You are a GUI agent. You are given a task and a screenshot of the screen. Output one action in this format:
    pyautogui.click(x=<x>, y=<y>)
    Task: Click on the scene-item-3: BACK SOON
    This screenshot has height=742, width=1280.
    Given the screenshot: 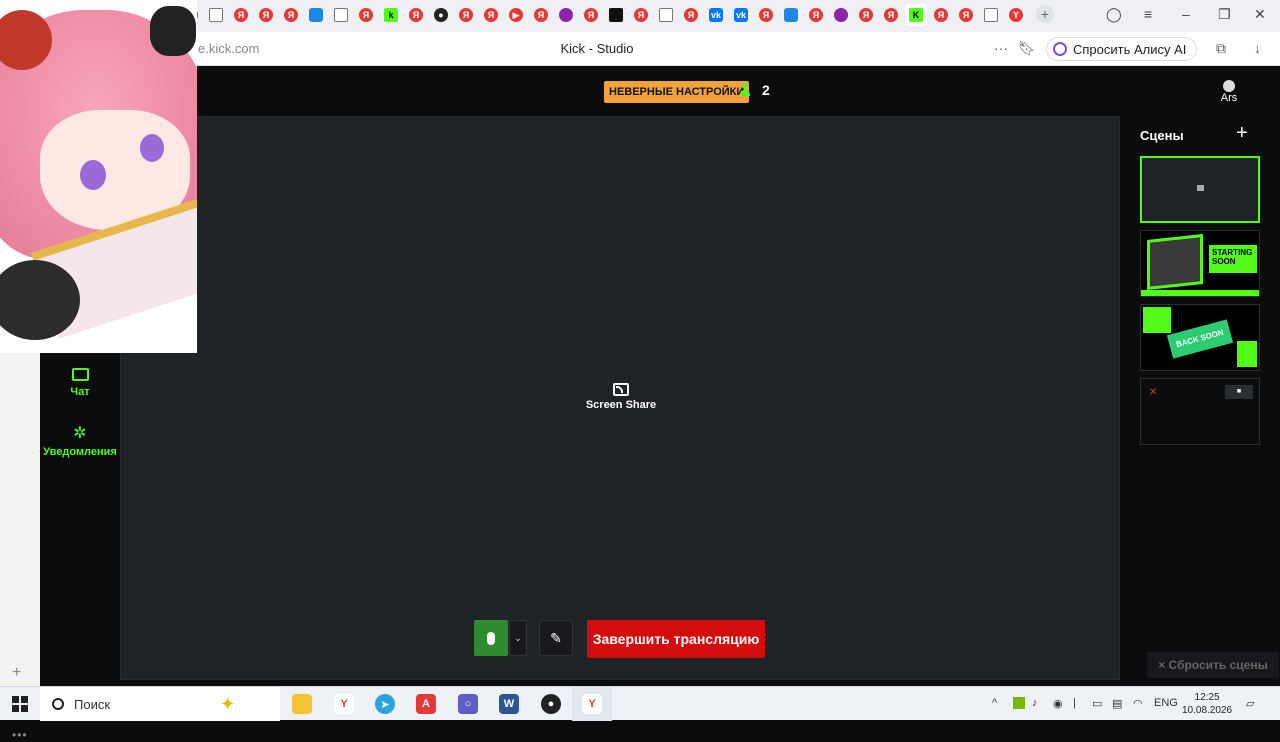 What is the action you would take?
    pyautogui.click(x=1200, y=337)
    